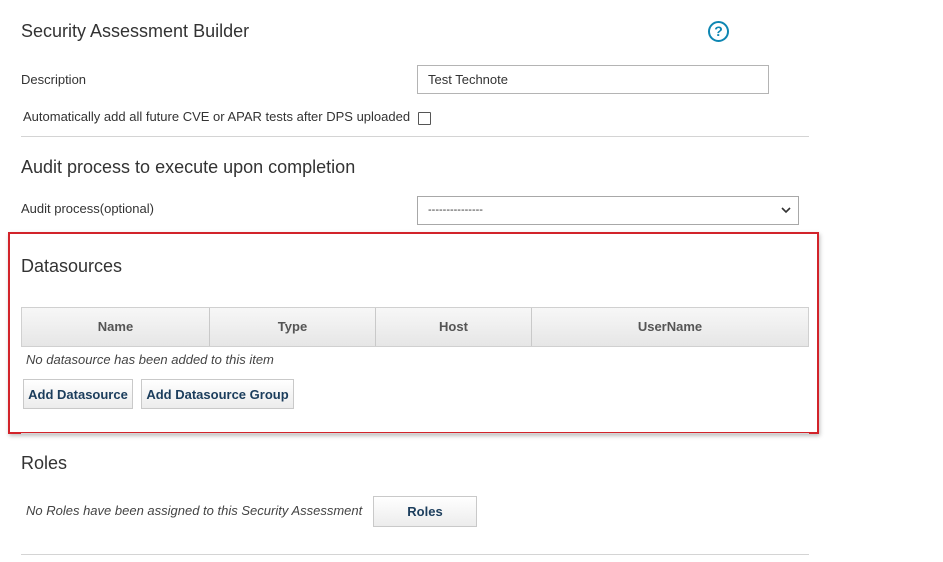 This screenshot has width=943, height=562. I want to click on auto-add-checkbox, so click(424, 118).